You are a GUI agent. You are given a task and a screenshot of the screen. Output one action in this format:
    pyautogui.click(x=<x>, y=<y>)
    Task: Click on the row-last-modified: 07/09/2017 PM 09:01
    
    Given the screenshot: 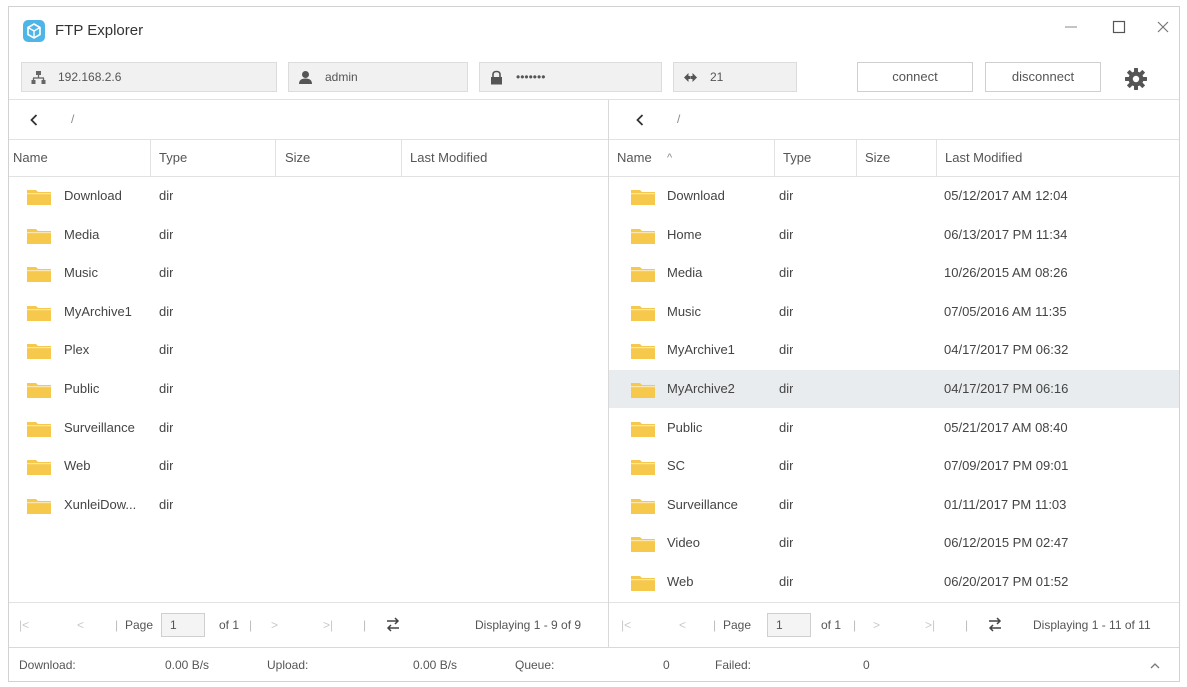 What is the action you would take?
    pyautogui.click(x=1006, y=466)
    